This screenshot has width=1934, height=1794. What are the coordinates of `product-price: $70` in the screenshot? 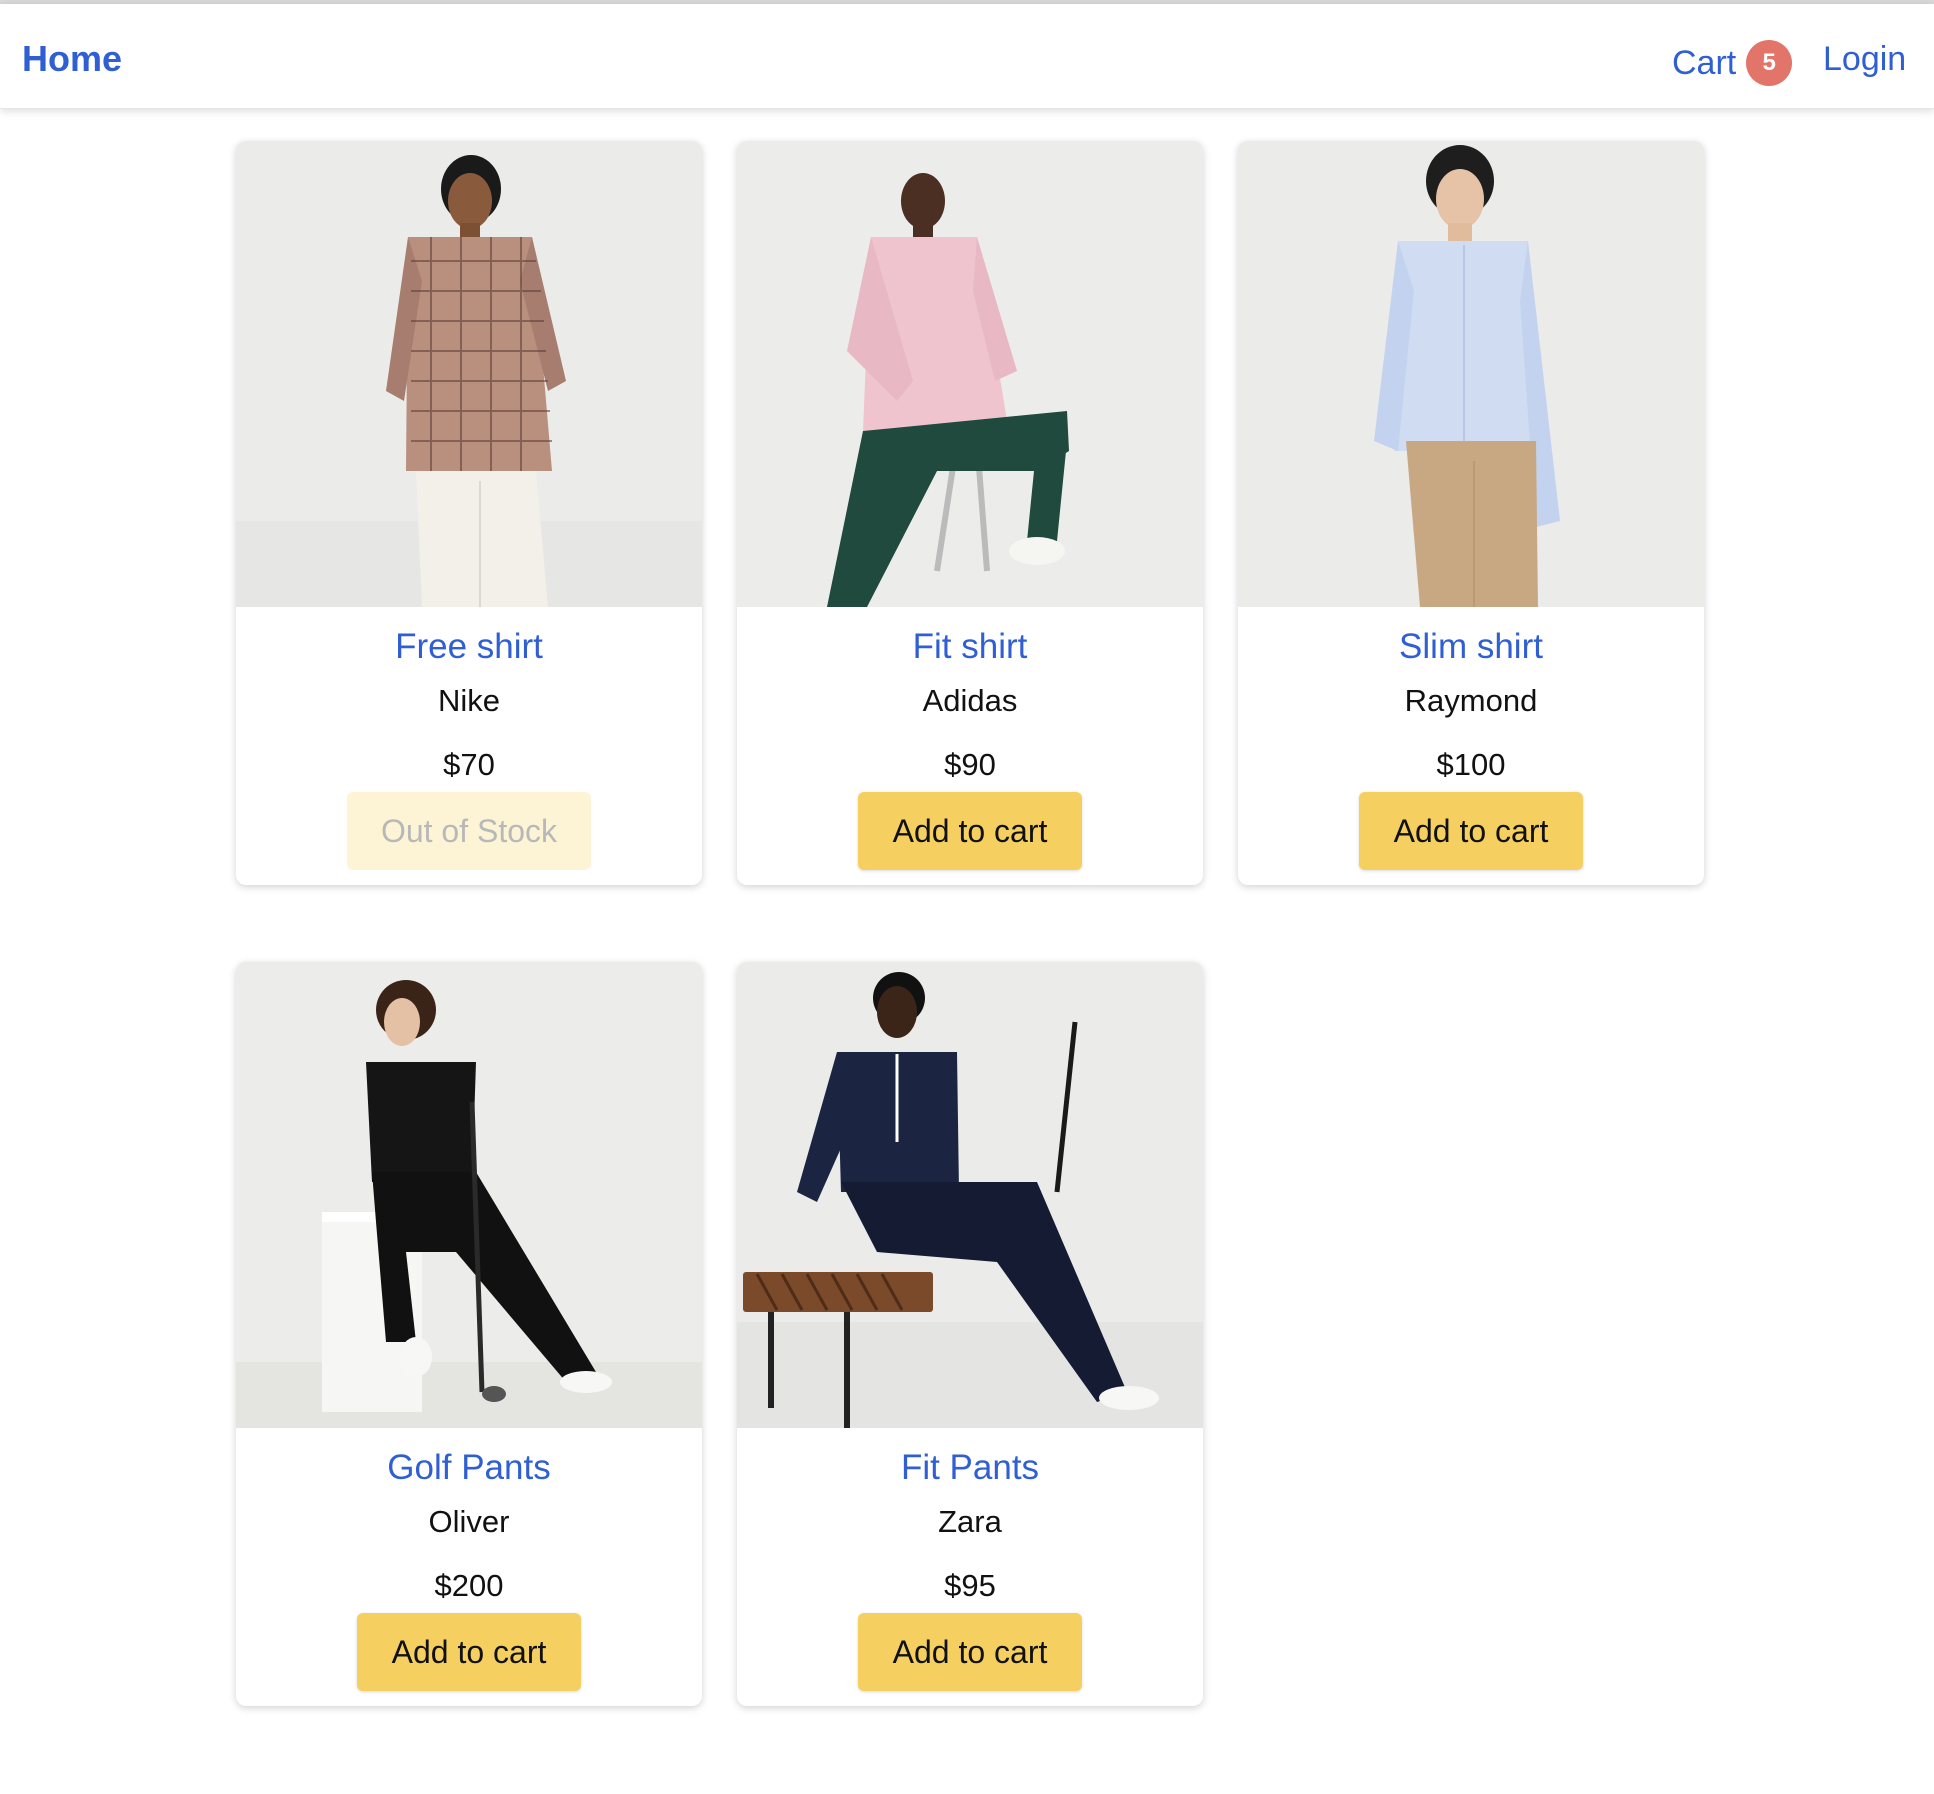 It's located at (469, 764).